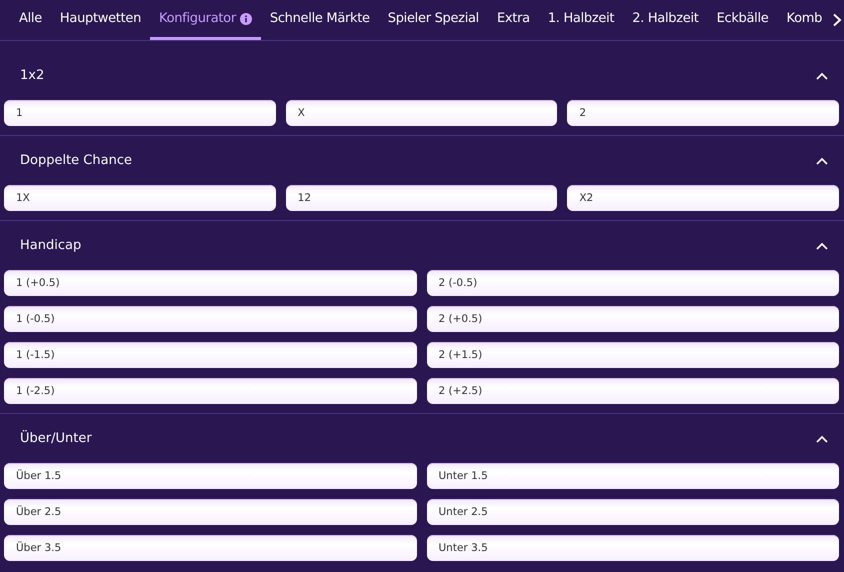 This screenshot has height=572, width=844. I want to click on tab: Hauptwetten, so click(100, 20).